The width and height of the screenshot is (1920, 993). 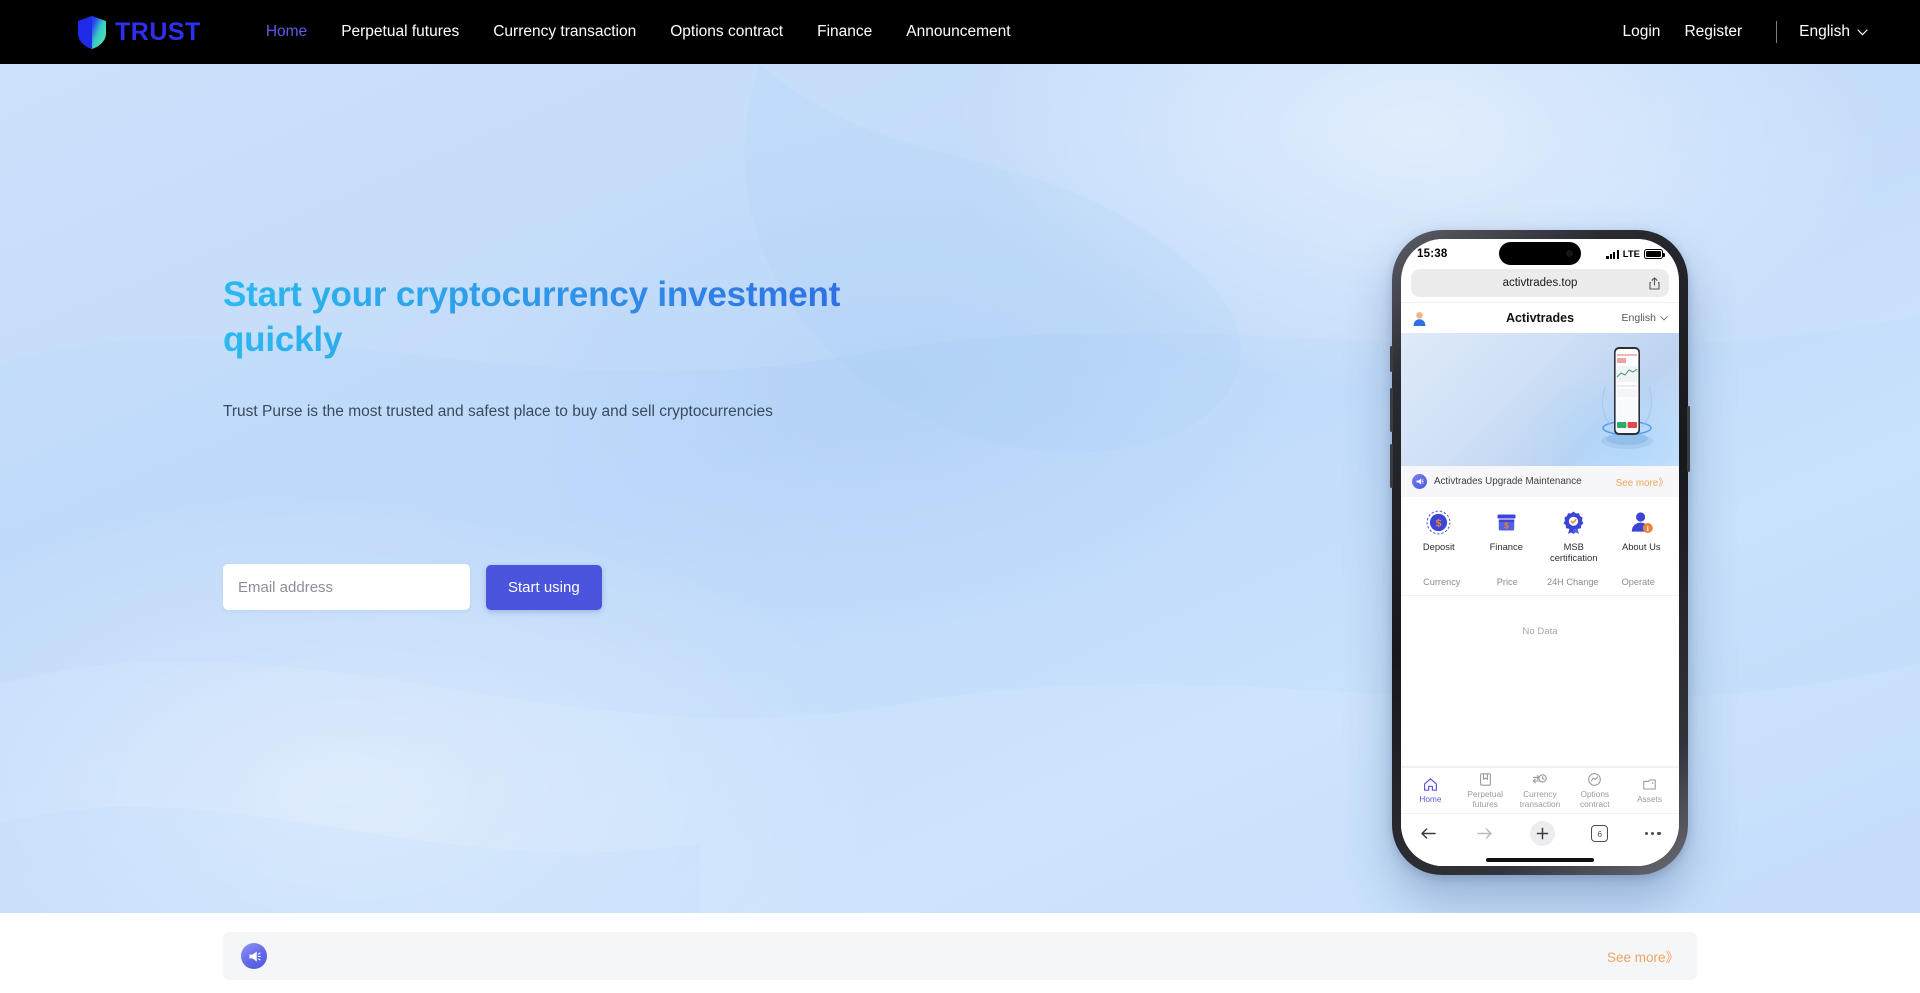 What do you see at coordinates (1540, 779) in the screenshot?
I see `exchange-clock-icon` at bounding box center [1540, 779].